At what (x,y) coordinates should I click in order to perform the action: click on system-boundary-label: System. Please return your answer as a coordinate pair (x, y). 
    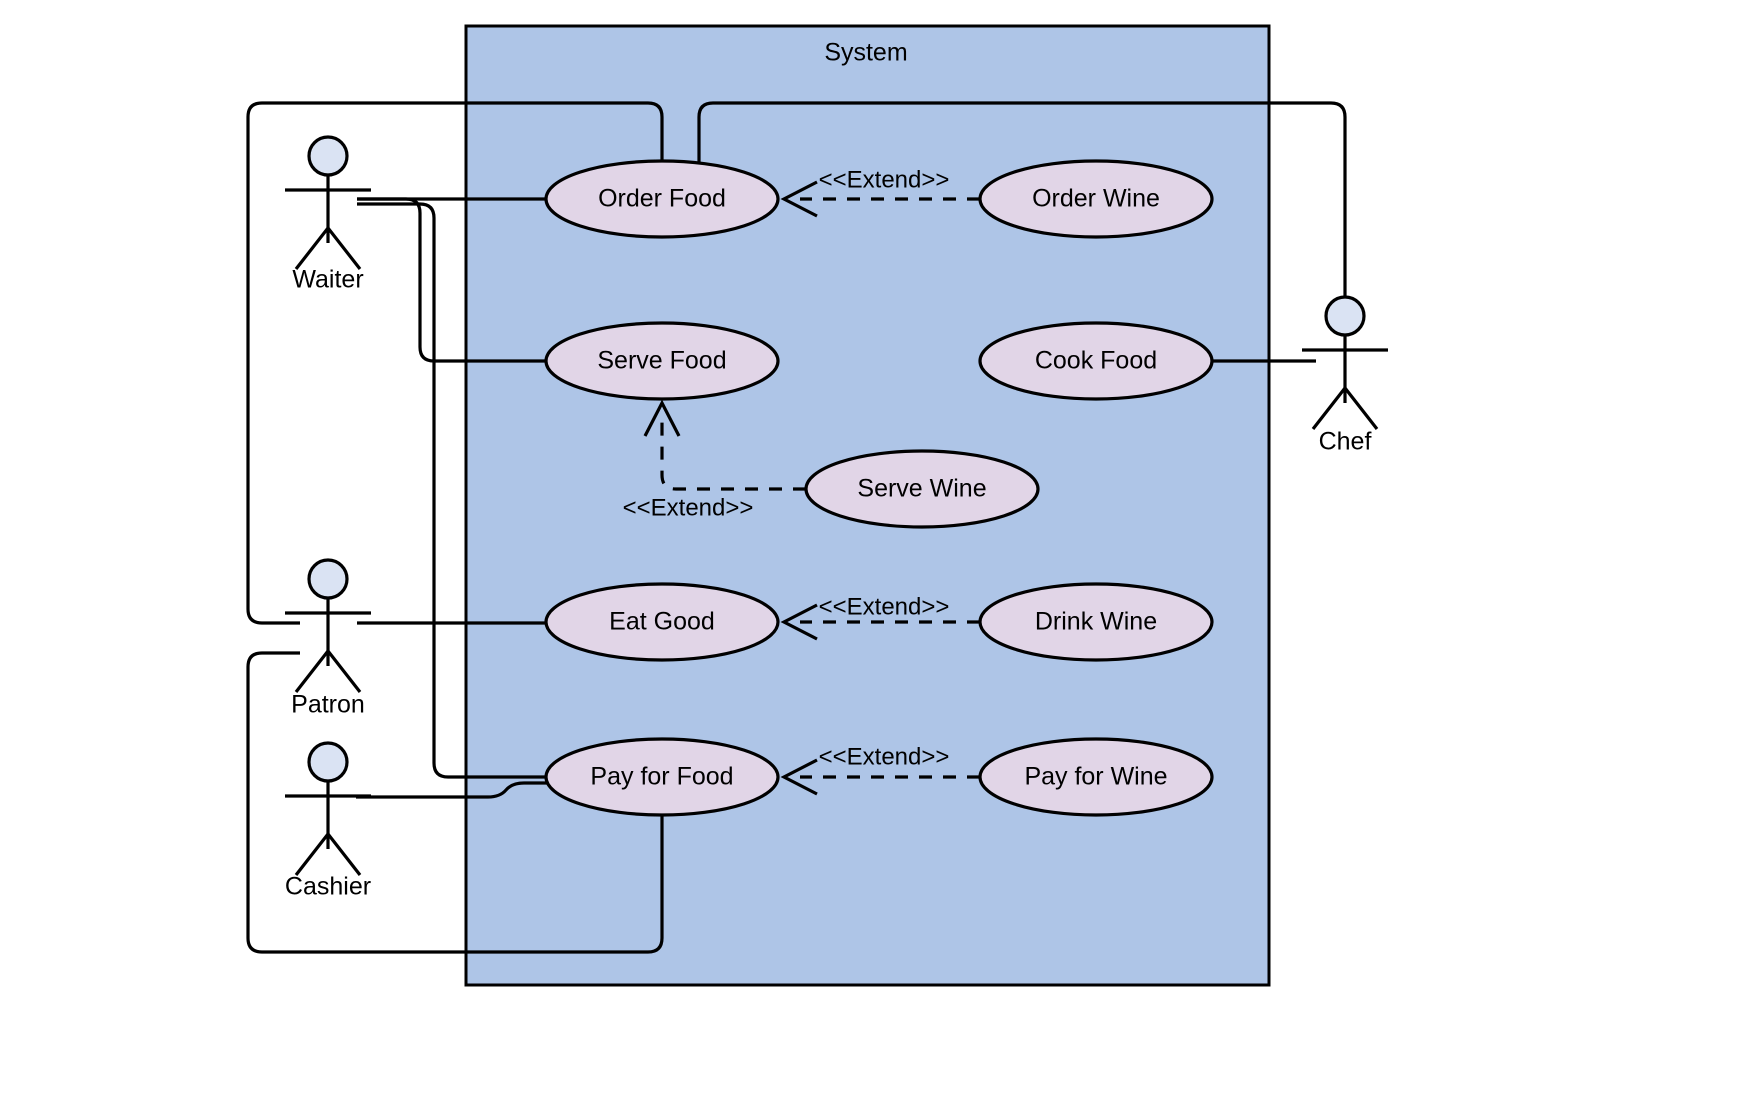
    Looking at the image, I should click on (865, 53).